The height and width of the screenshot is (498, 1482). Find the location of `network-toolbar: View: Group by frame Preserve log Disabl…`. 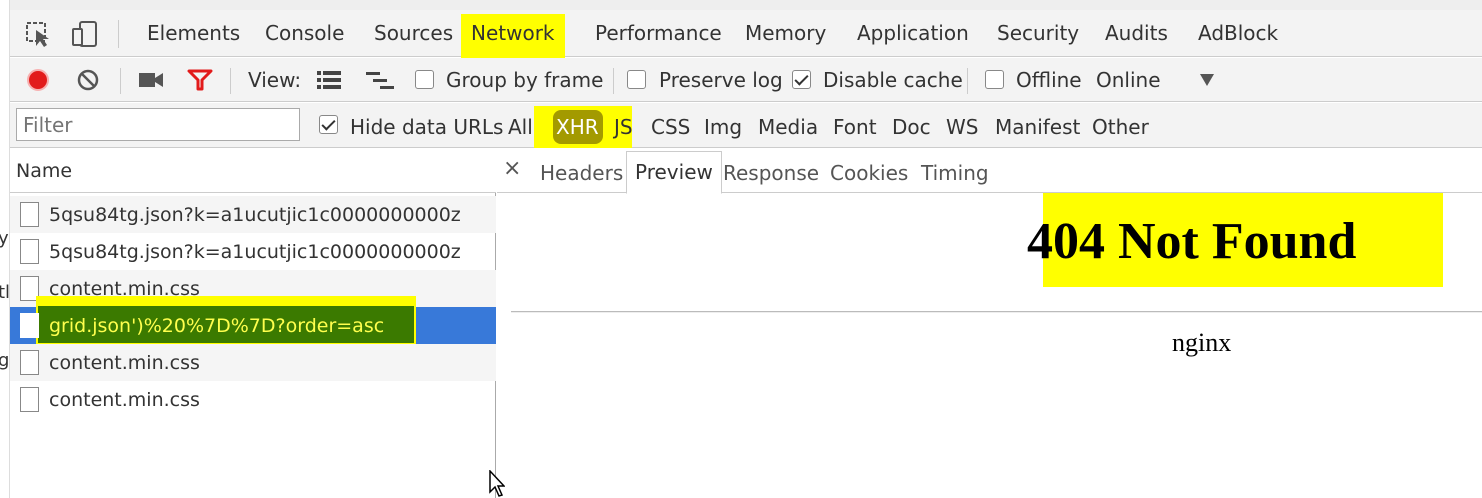

network-toolbar: View: Group by frame Preserve log Disabl… is located at coordinates (746, 80).